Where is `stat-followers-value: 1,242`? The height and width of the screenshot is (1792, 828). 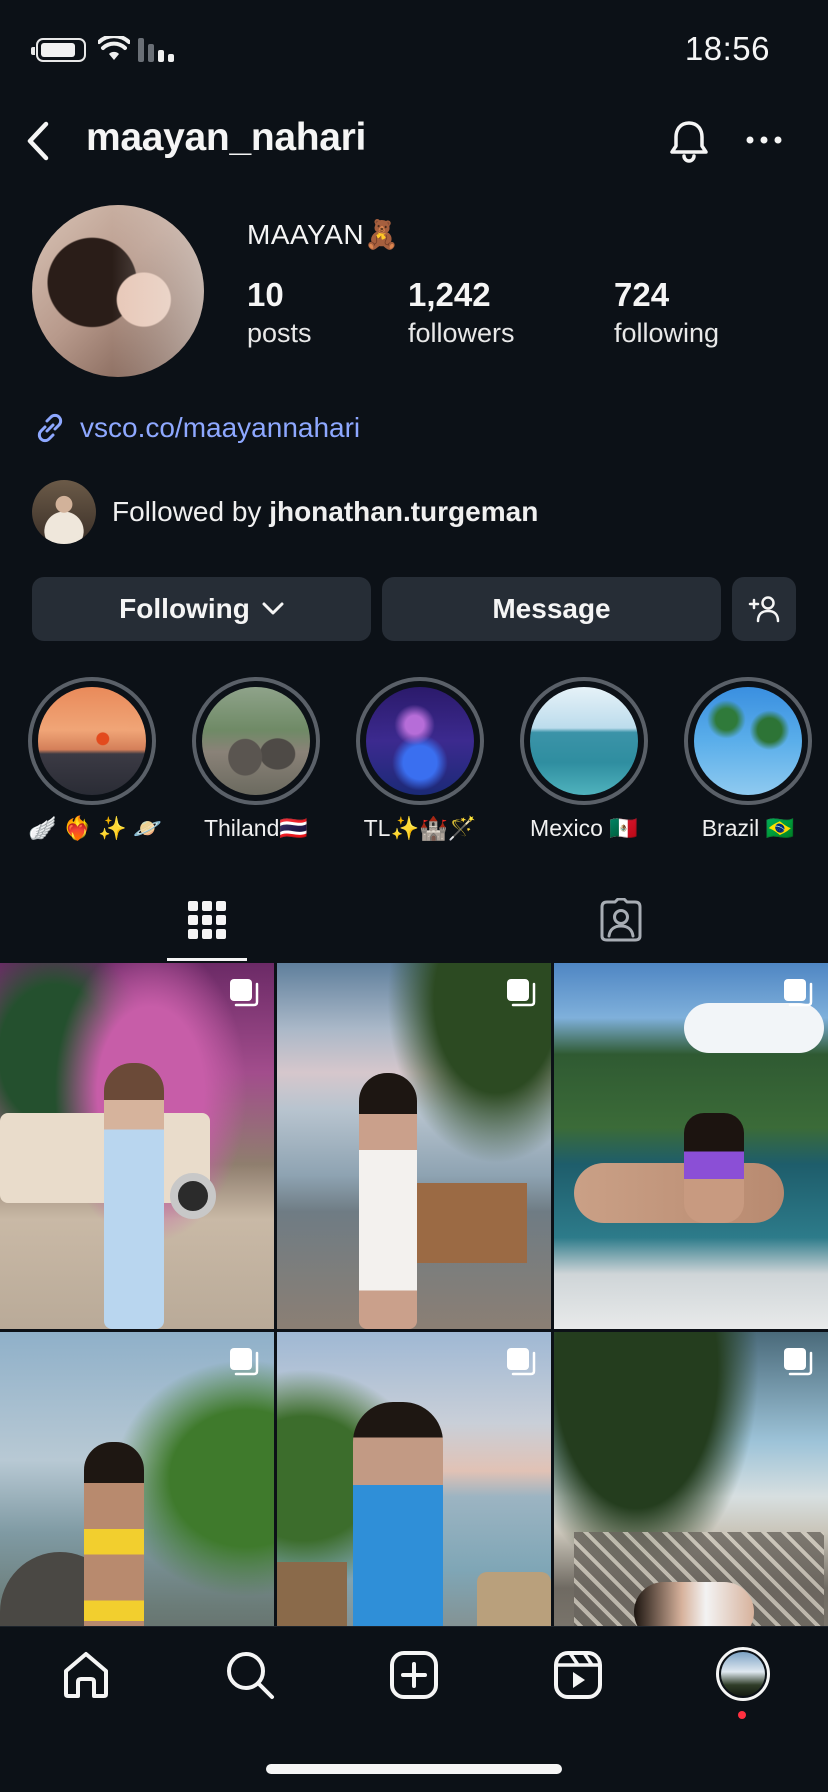 stat-followers-value: 1,242 is located at coordinates (449, 294).